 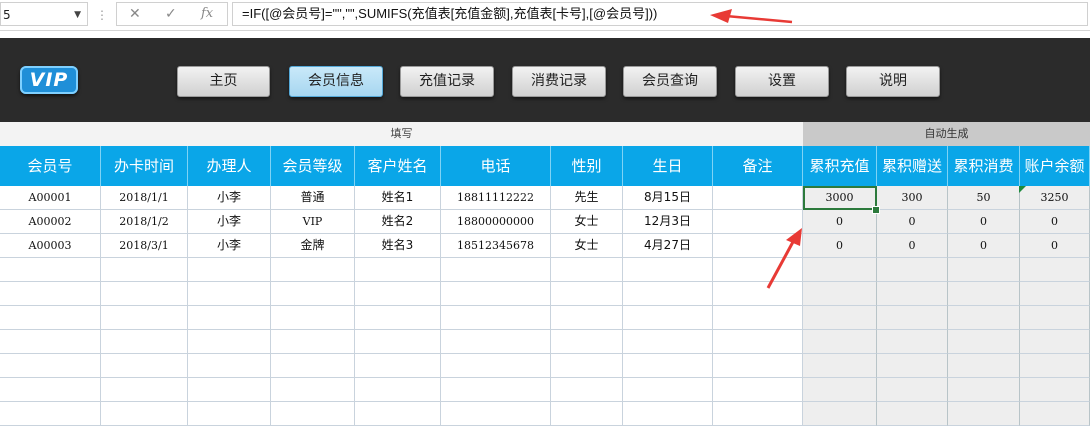 I want to click on error-indicator-icon, so click(x=1022, y=189).